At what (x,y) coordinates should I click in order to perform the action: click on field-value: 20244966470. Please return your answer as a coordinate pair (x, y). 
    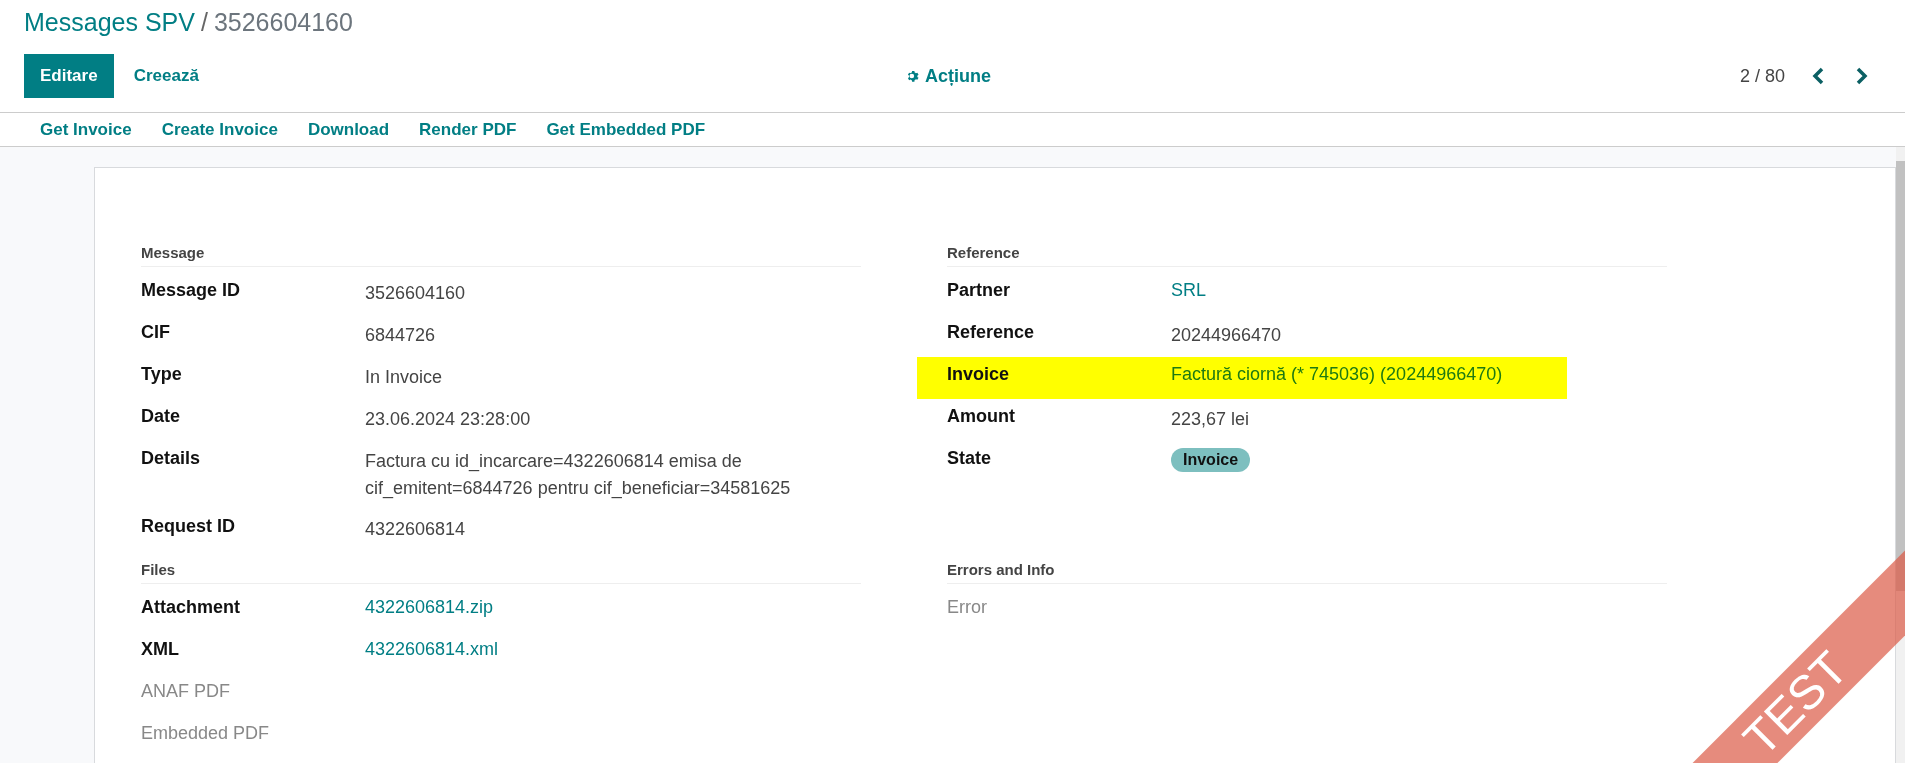
    Looking at the image, I should click on (1227, 335).